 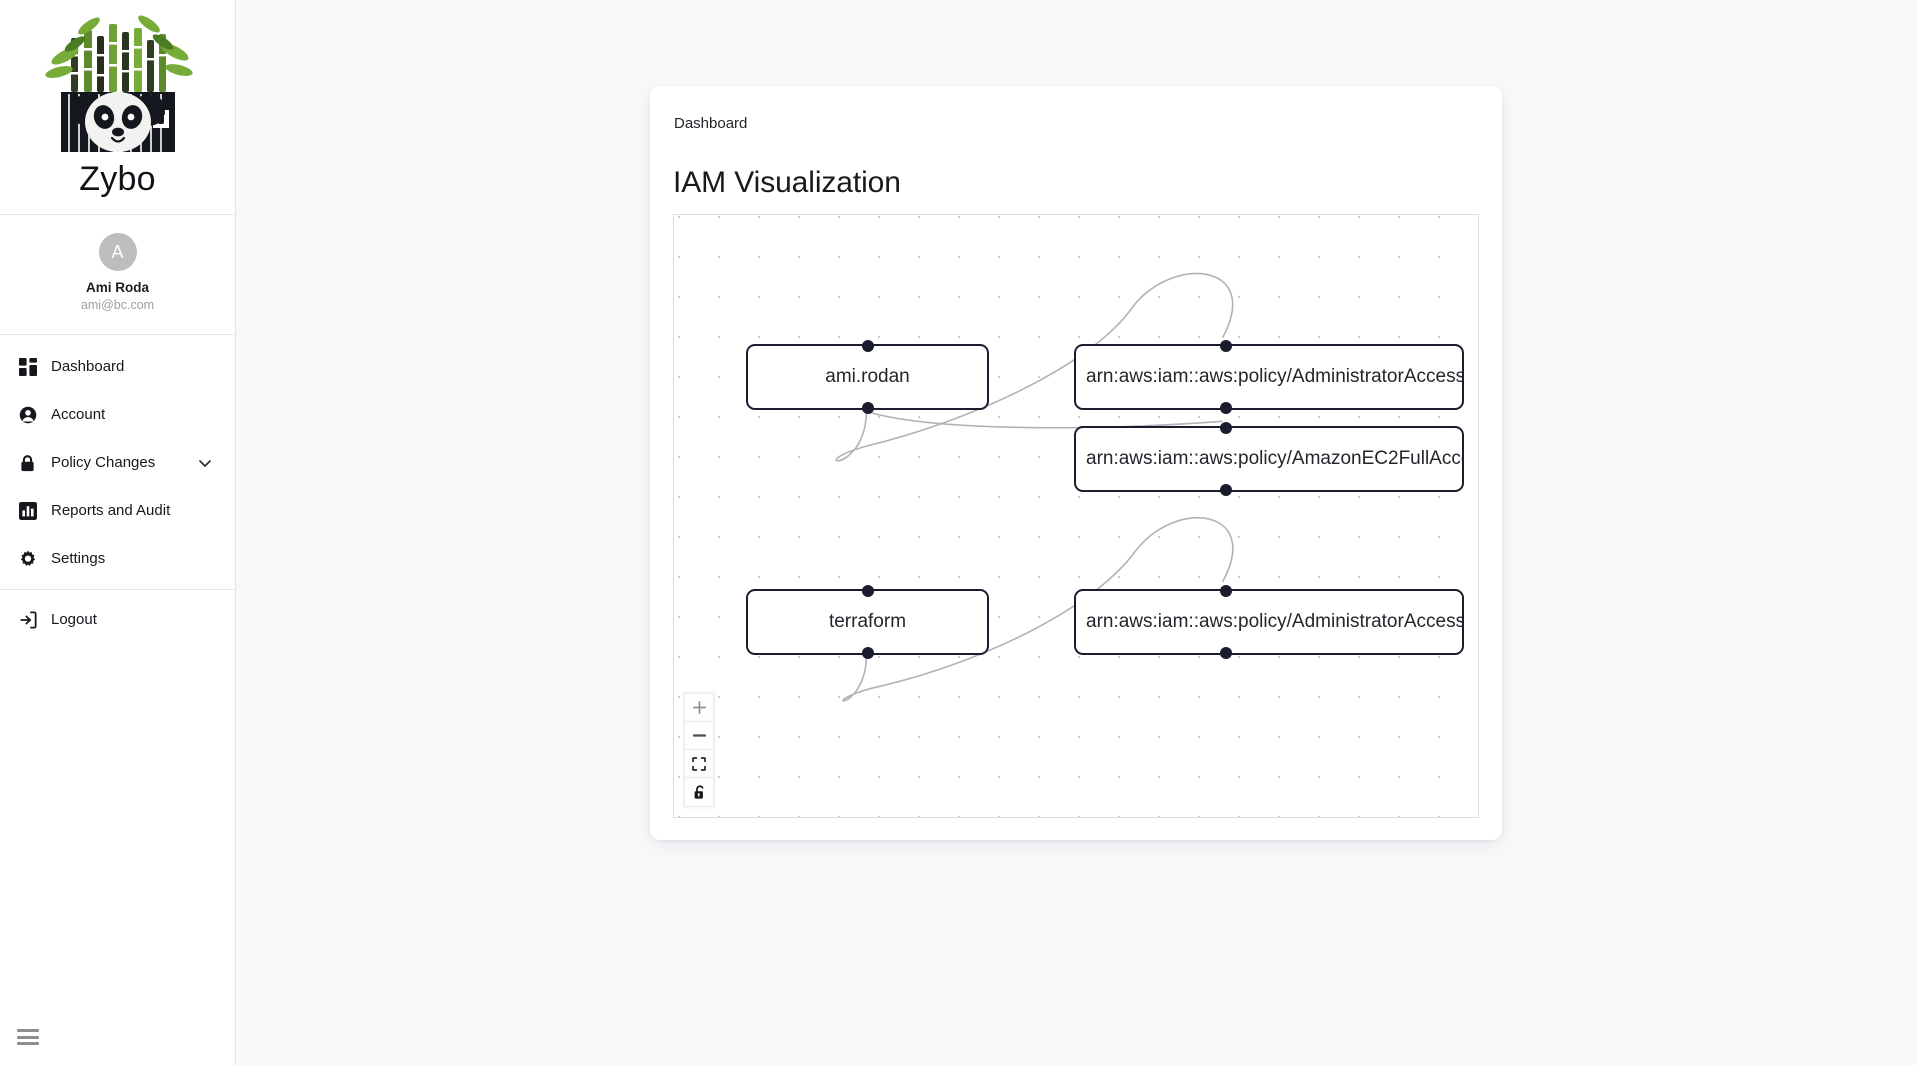 I want to click on flow-node-label: terraform, so click(x=867, y=621).